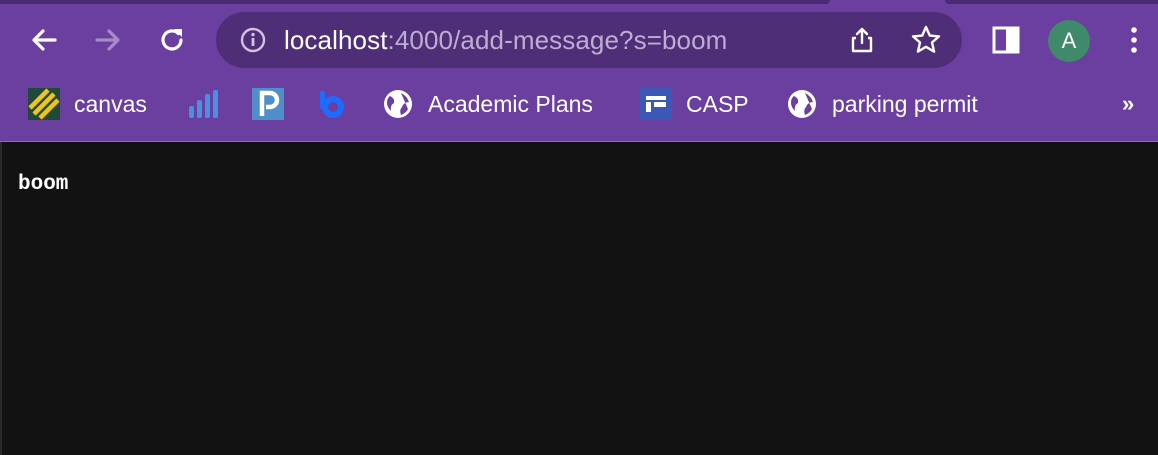 Image resolution: width=1158 pixels, height=455 pixels. I want to click on url-text: localhost:4000/add-message?s=boom, so click(505, 40).